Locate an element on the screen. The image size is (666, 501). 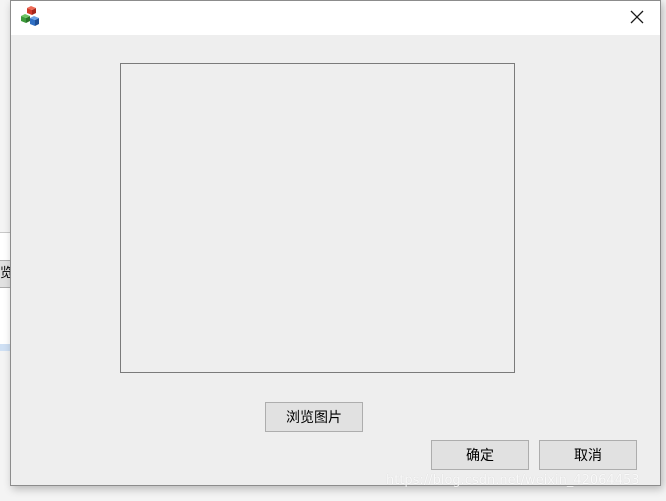
cancel-button: 取消 is located at coordinates (588, 455).